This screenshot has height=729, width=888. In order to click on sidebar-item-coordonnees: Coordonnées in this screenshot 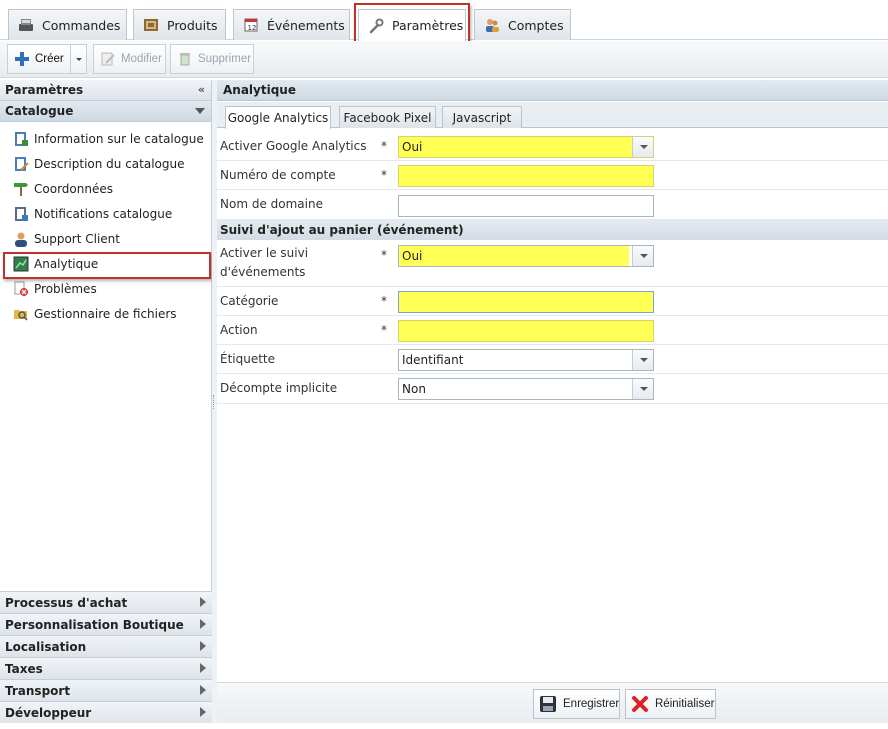, I will do `click(105, 188)`.